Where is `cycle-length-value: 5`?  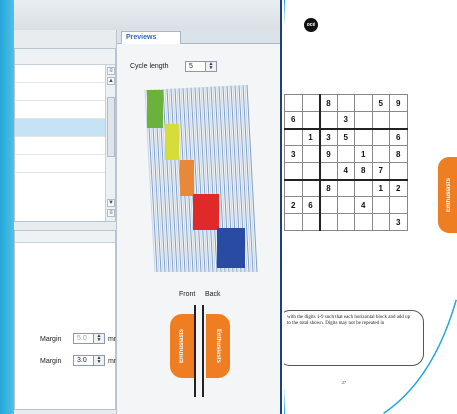 cycle-length-value: 5 is located at coordinates (191, 66).